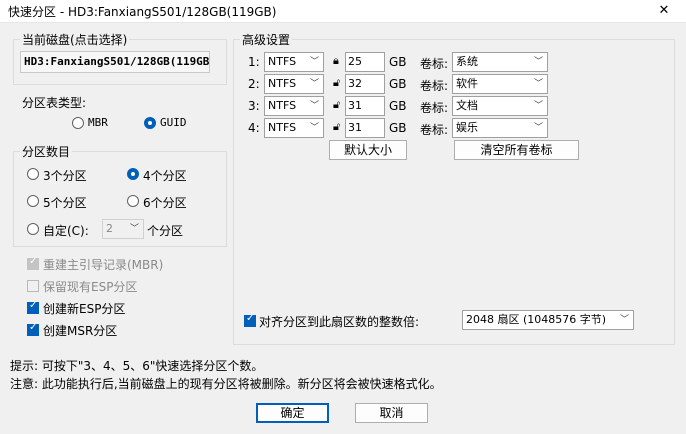 The width and height of the screenshot is (686, 434). Describe the element at coordinates (282, 83) in the screenshot. I see `row-2-fs-value: NTFS` at that location.